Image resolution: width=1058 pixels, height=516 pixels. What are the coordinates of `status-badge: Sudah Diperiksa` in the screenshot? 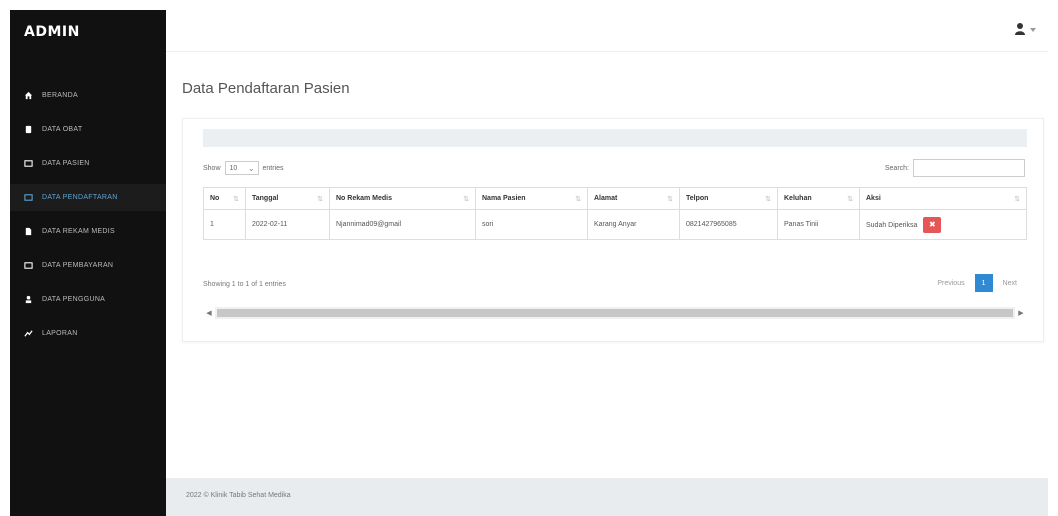 It's located at (892, 225).